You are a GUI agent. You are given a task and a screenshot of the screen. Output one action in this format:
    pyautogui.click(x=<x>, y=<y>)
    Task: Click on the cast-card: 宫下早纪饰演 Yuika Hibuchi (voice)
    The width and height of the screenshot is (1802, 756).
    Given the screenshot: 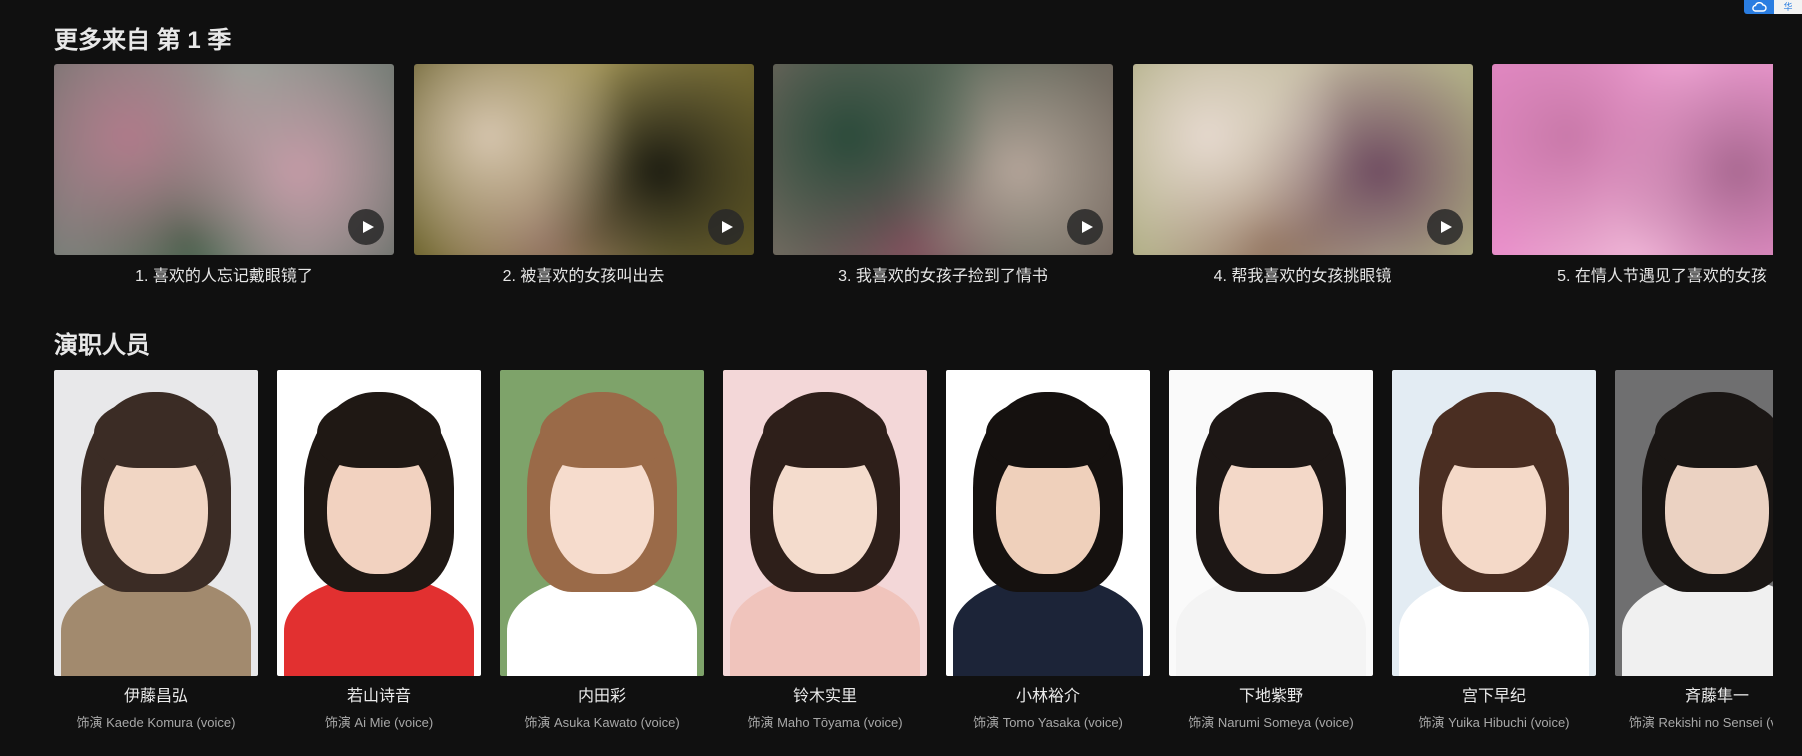 What is the action you would take?
    pyautogui.click(x=1494, y=550)
    